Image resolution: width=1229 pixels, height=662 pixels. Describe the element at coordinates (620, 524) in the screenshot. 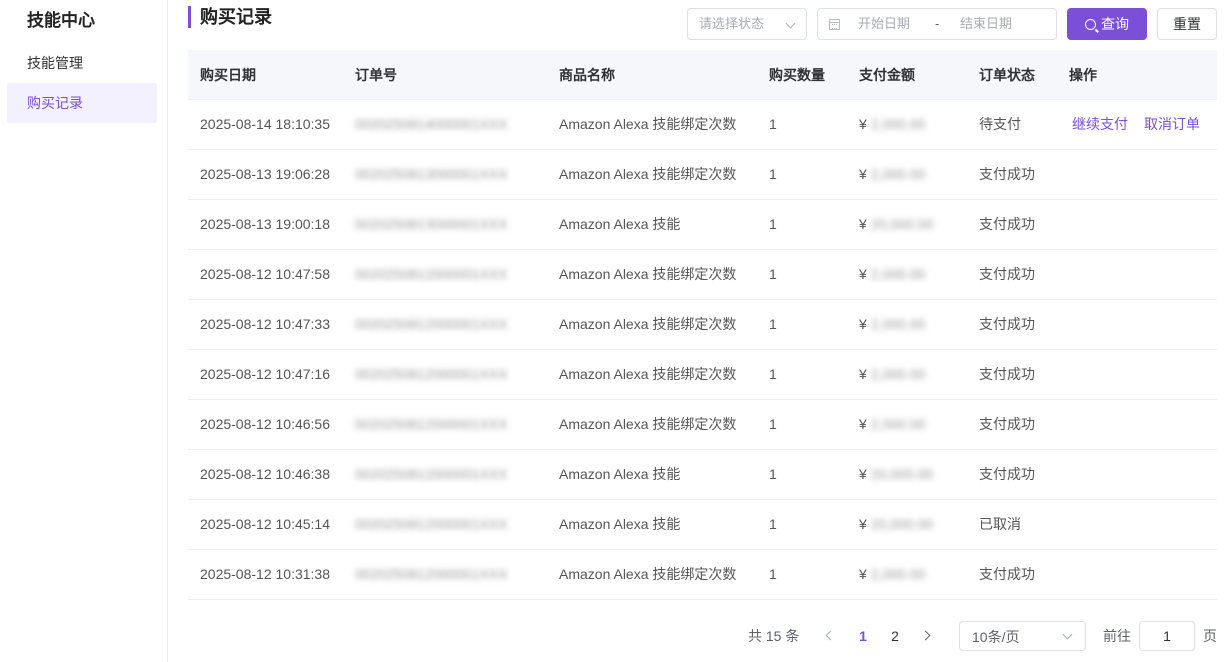

I see `cell-product: Amazon Alexa 技能` at that location.